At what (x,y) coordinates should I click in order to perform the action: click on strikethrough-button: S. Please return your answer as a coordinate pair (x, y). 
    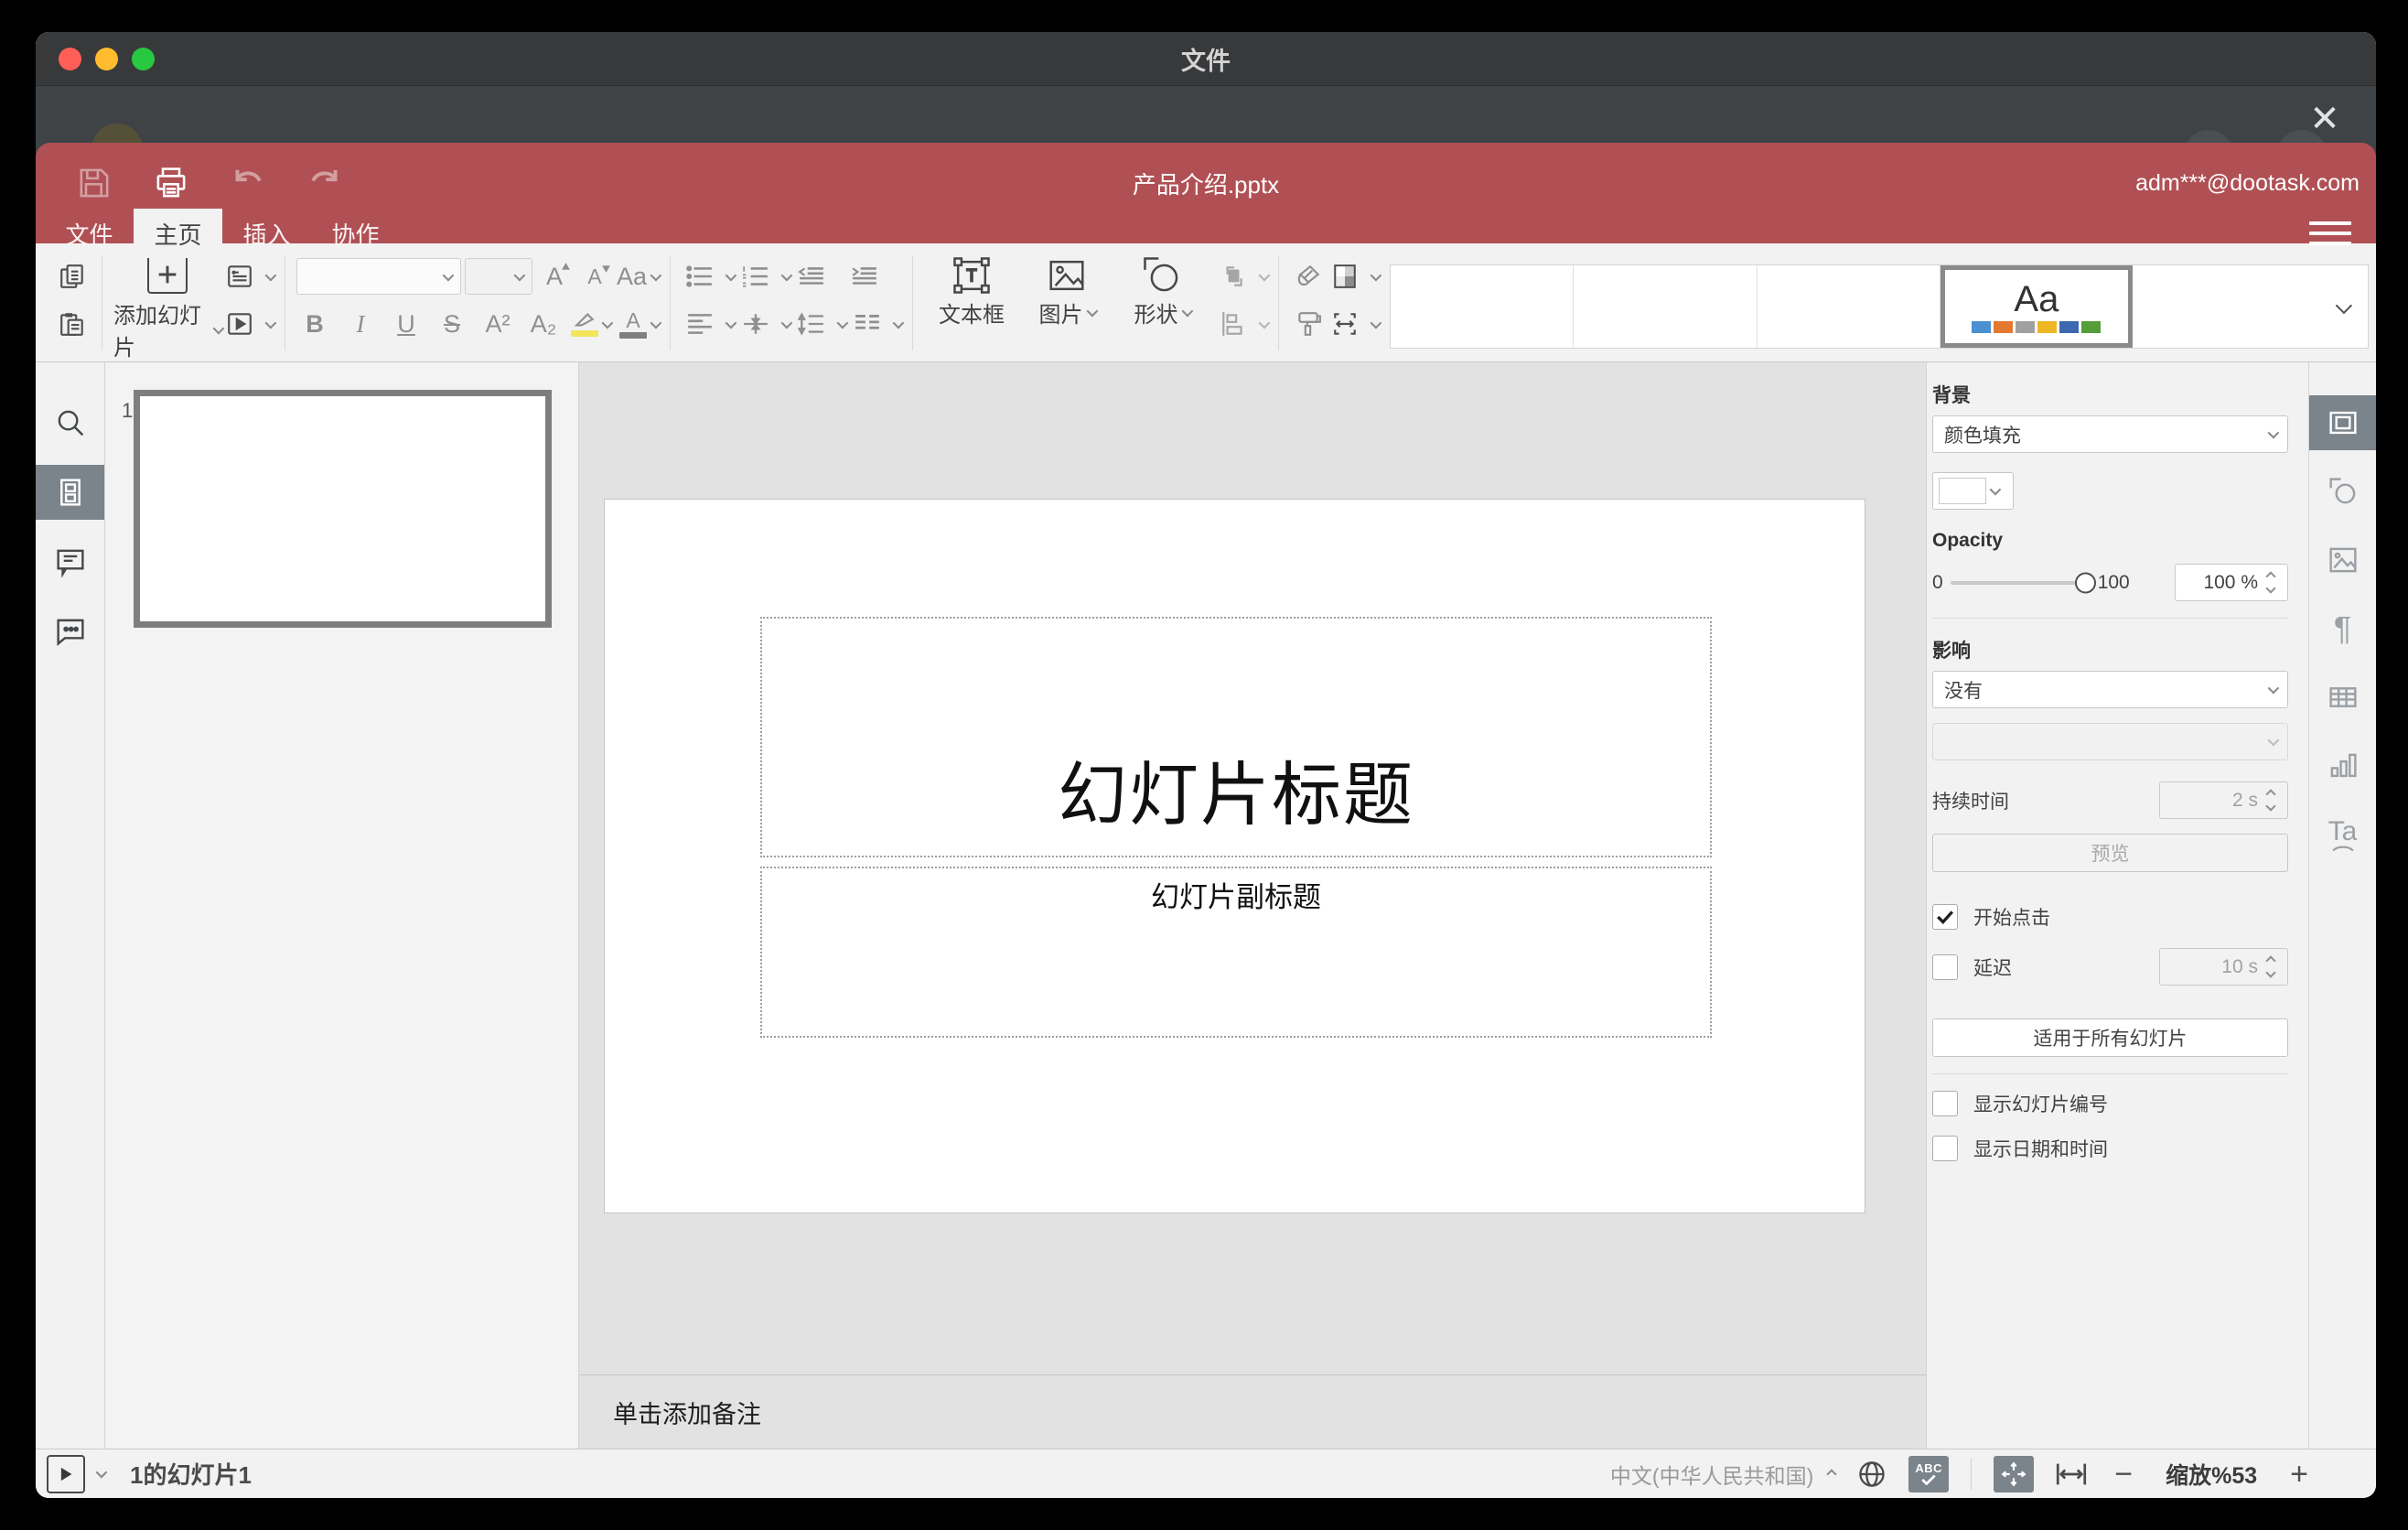
    Looking at the image, I should click on (452, 324).